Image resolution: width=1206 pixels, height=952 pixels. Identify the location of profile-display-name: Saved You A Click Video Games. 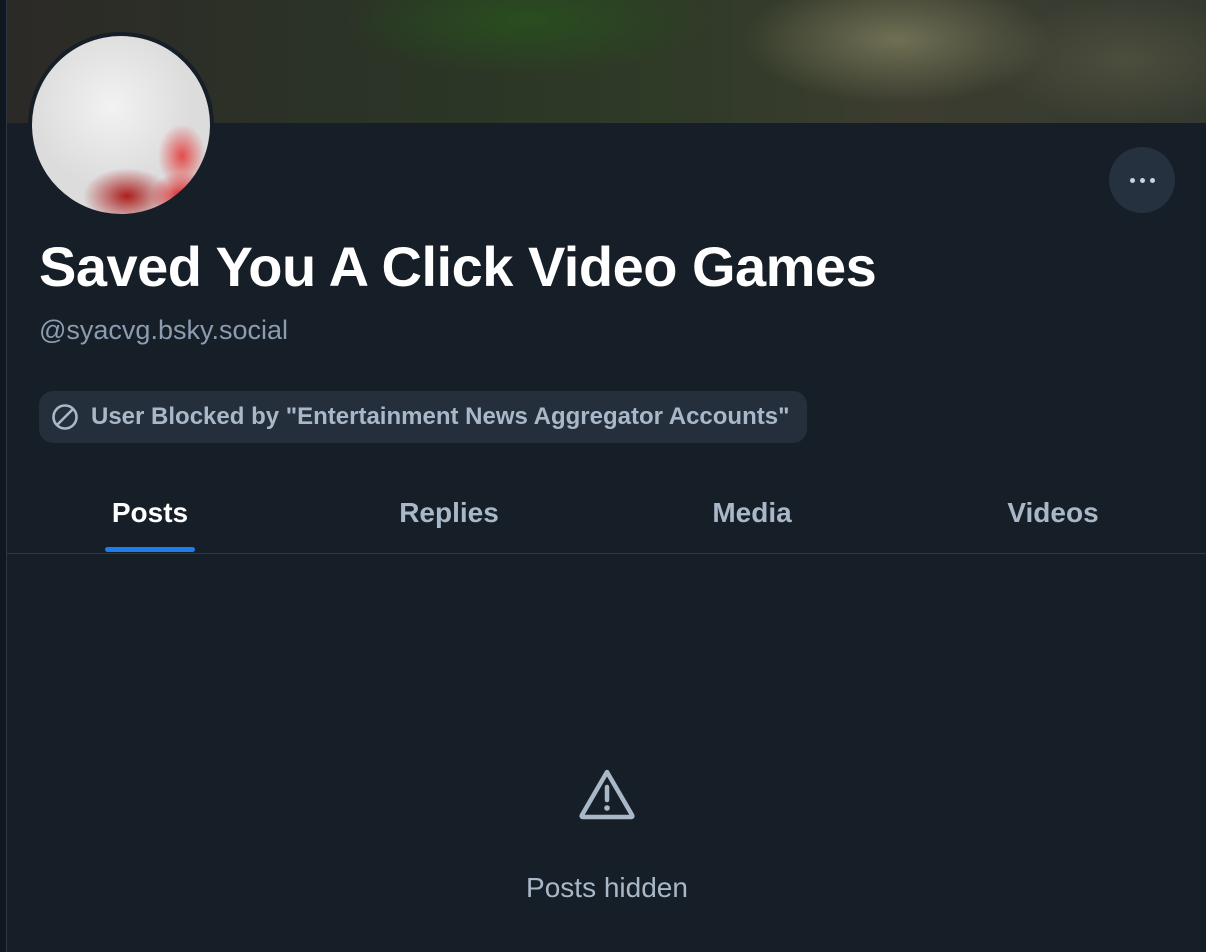
(458, 266).